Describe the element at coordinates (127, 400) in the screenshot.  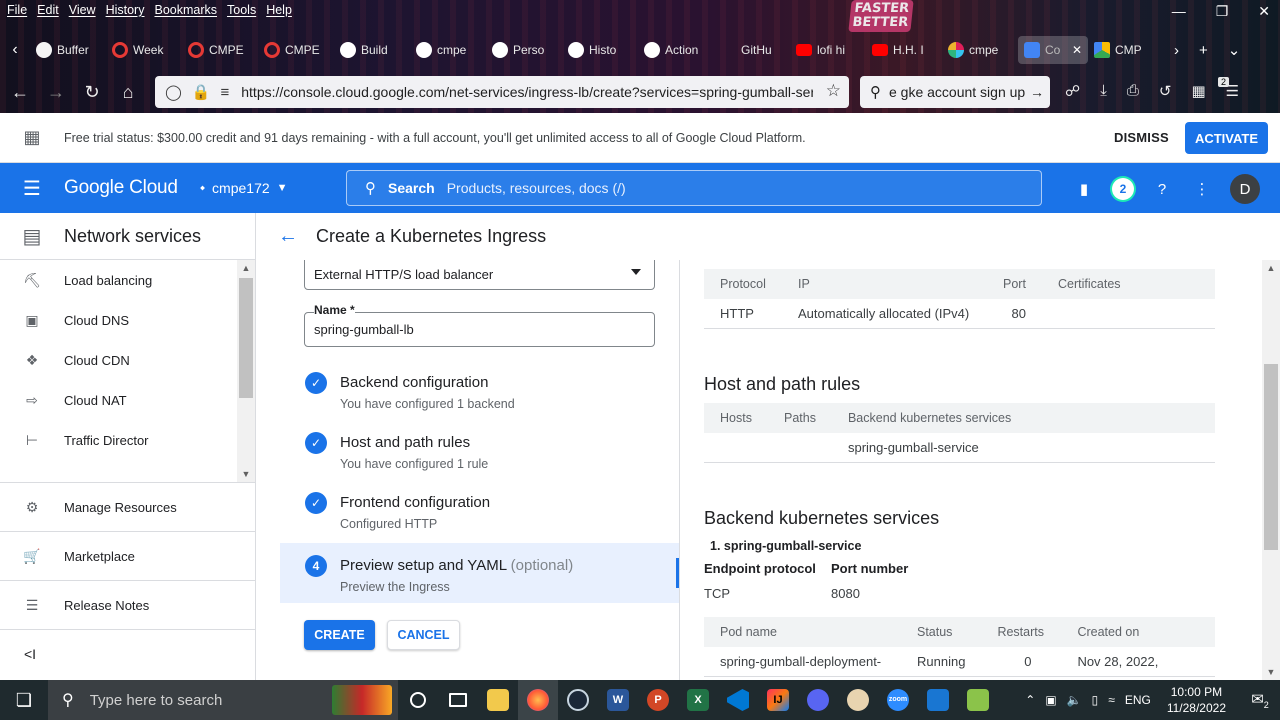
I see `sidebar-item-cloud-nat: ⇨ Cloud NAT` at that location.